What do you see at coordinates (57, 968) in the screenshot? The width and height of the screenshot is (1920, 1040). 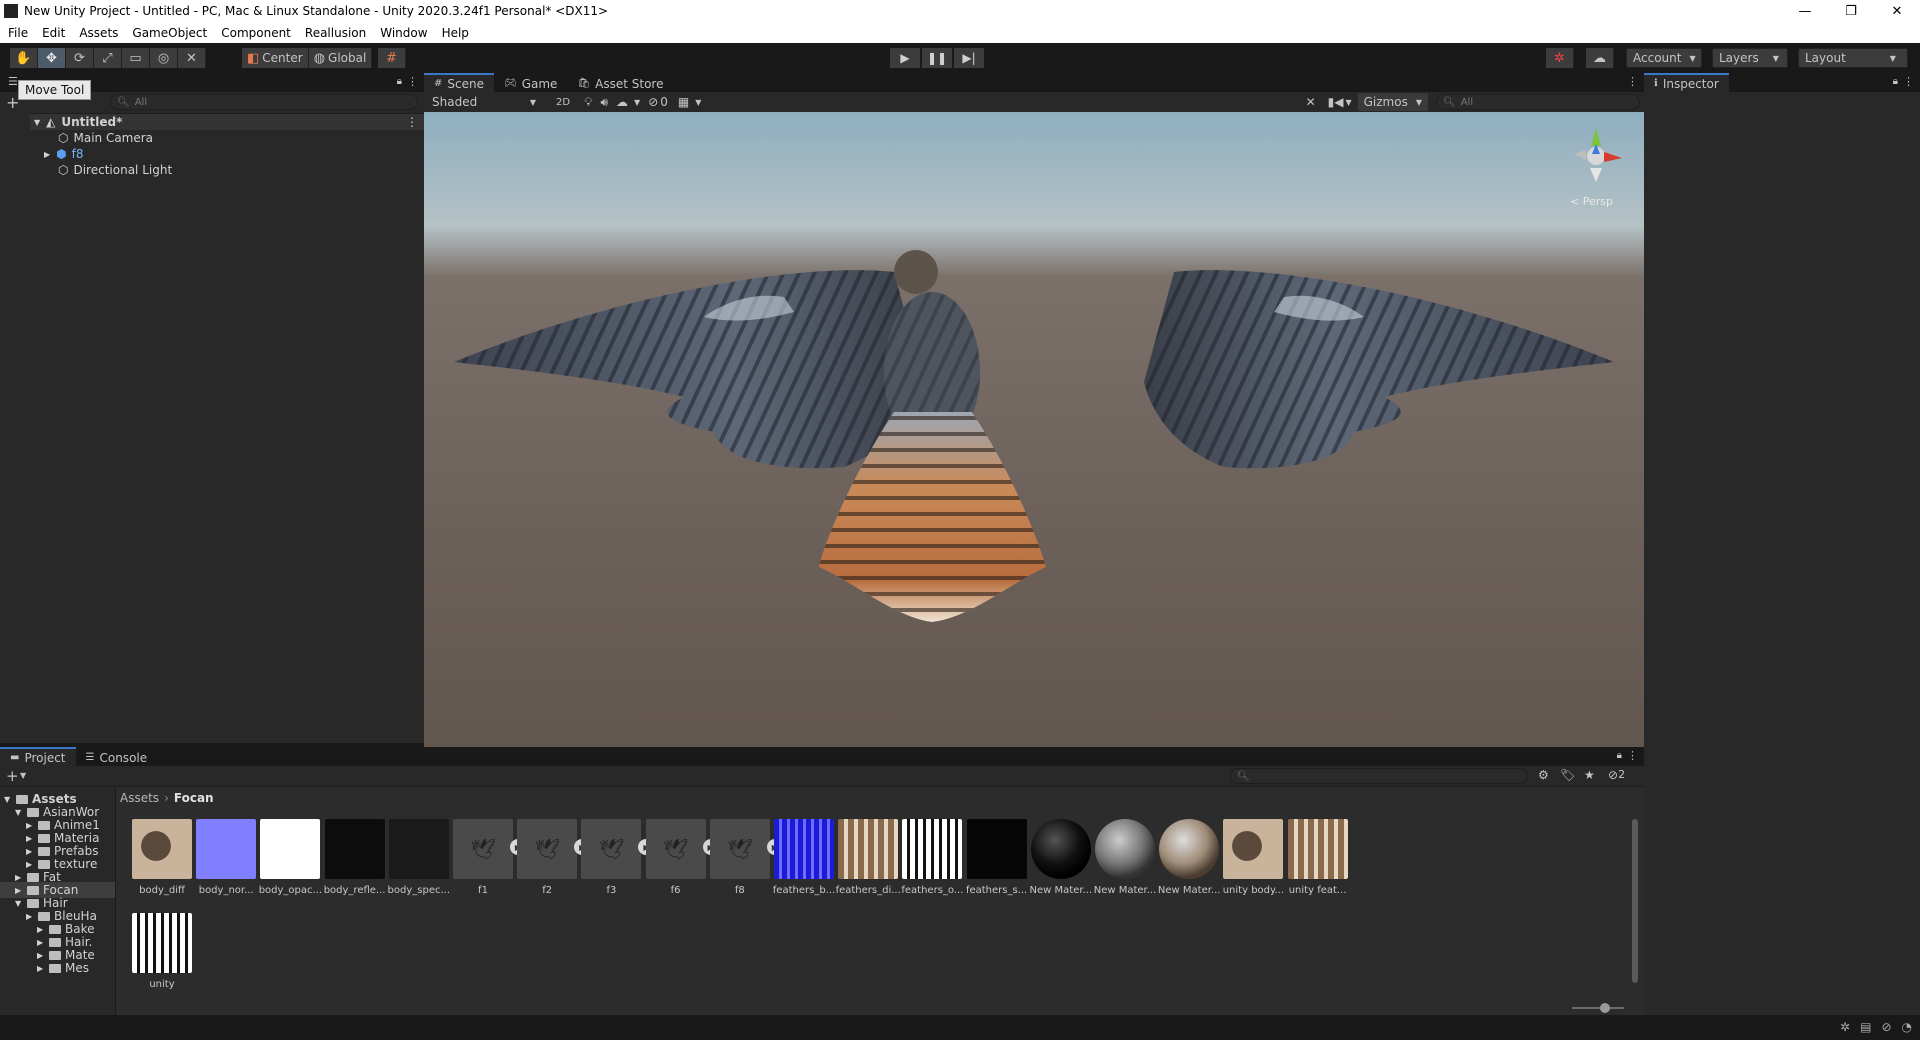 I see `project-tree-item: ▶ Mes` at bounding box center [57, 968].